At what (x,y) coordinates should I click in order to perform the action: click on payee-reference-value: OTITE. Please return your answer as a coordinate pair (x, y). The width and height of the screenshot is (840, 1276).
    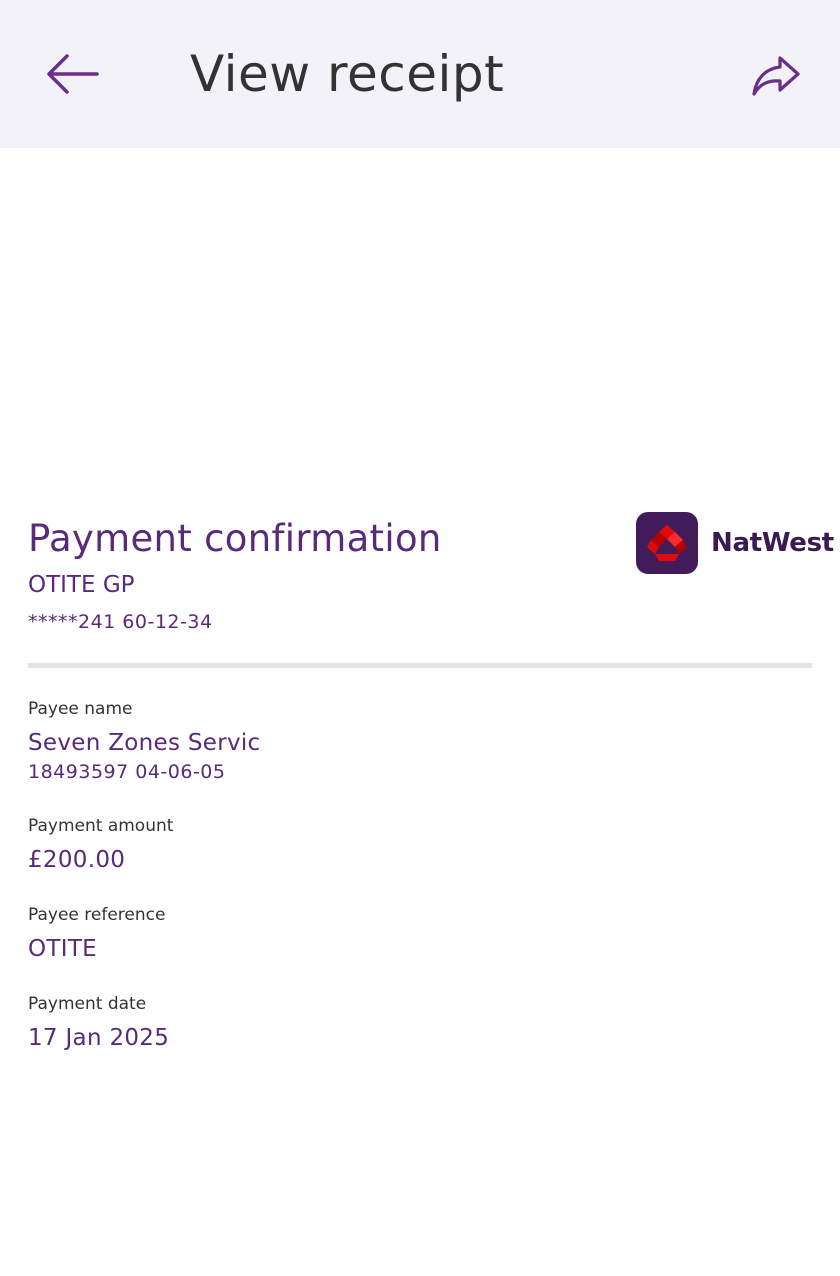
    Looking at the image, I should click on (63, 949).